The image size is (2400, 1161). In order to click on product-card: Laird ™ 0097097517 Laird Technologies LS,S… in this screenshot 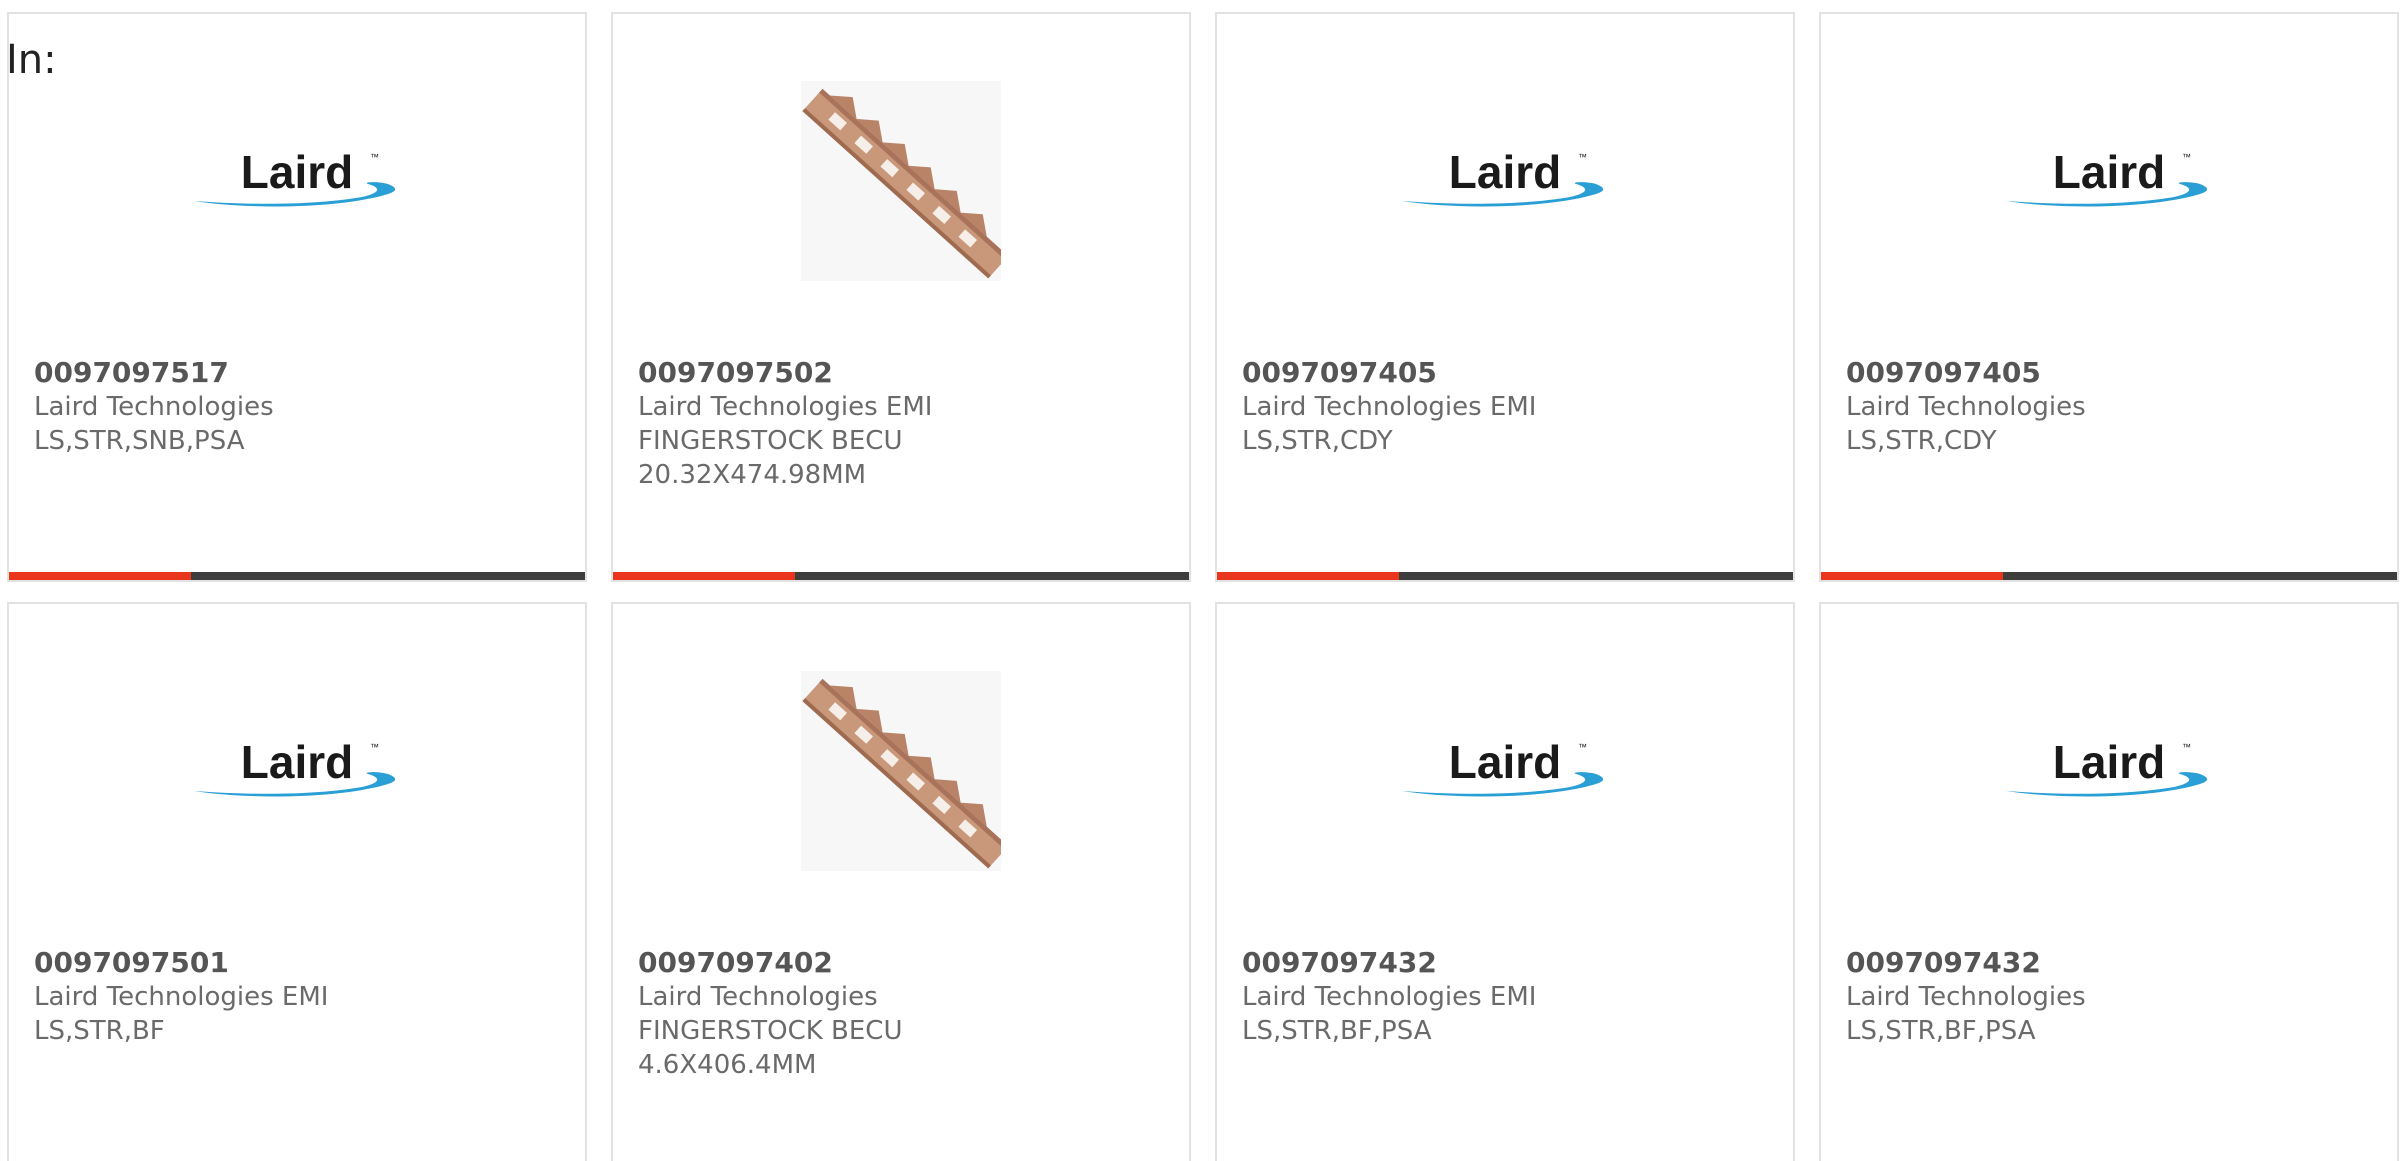, I will do `click(297, 297)`.